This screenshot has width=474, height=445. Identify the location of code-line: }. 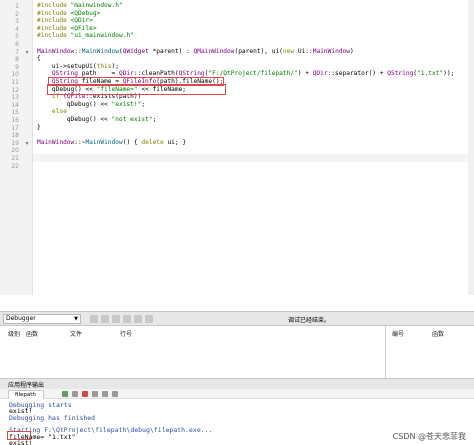
(39, 128).